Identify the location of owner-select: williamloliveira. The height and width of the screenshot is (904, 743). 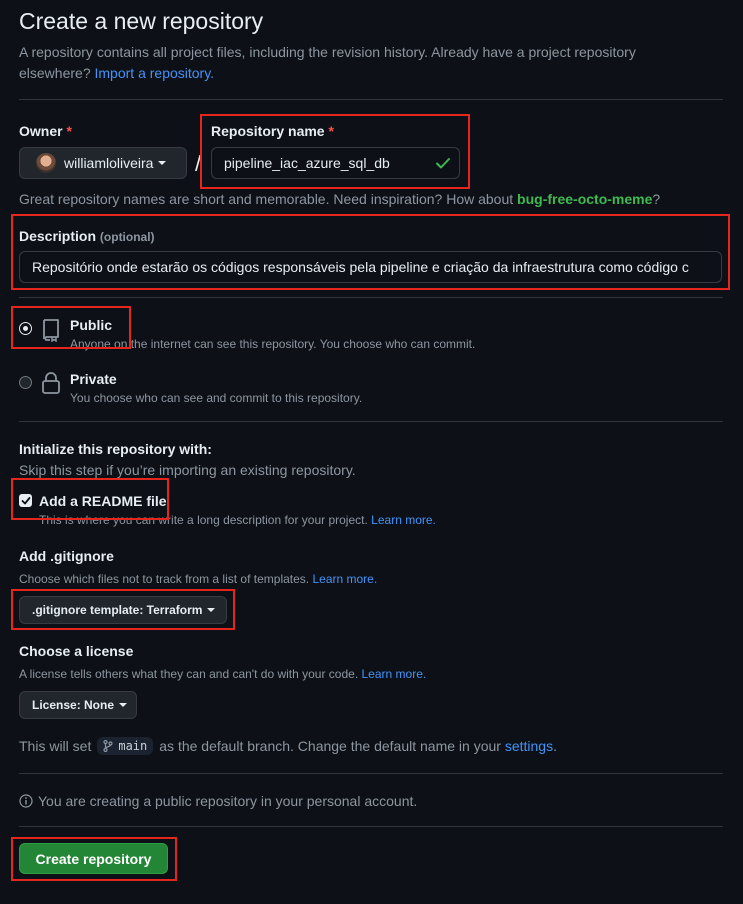
(103, 163).